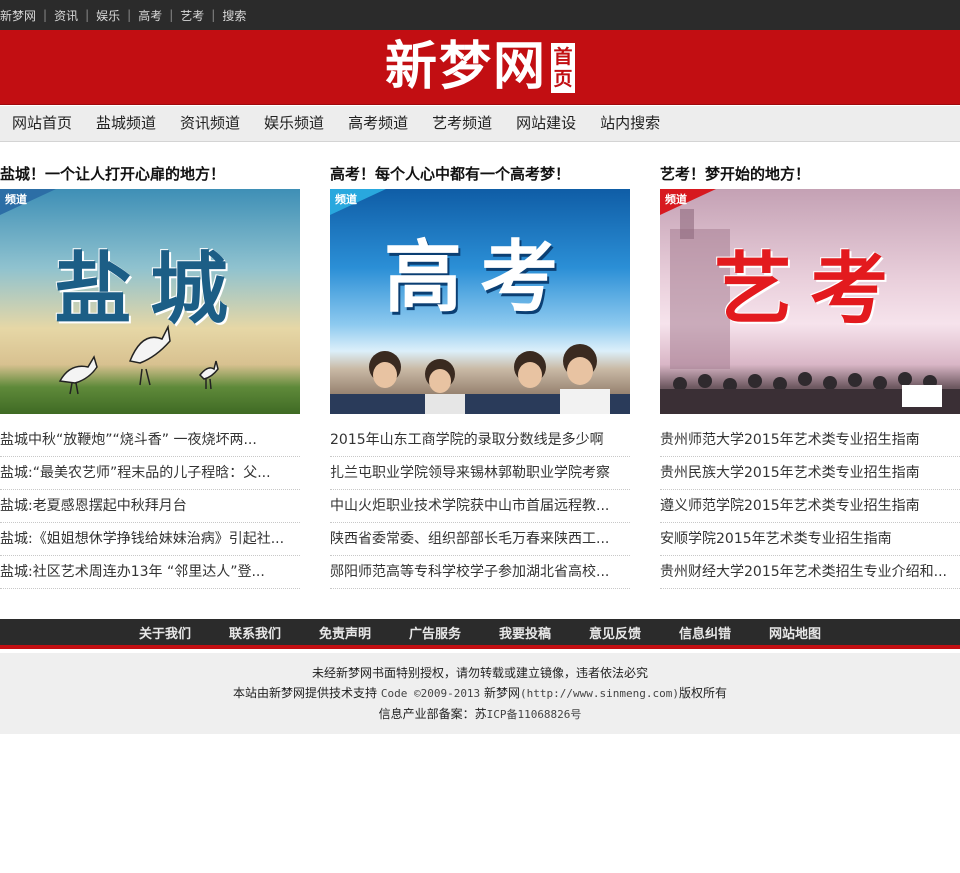  I want to click on home-badge: 首 页, so click(563, 68).